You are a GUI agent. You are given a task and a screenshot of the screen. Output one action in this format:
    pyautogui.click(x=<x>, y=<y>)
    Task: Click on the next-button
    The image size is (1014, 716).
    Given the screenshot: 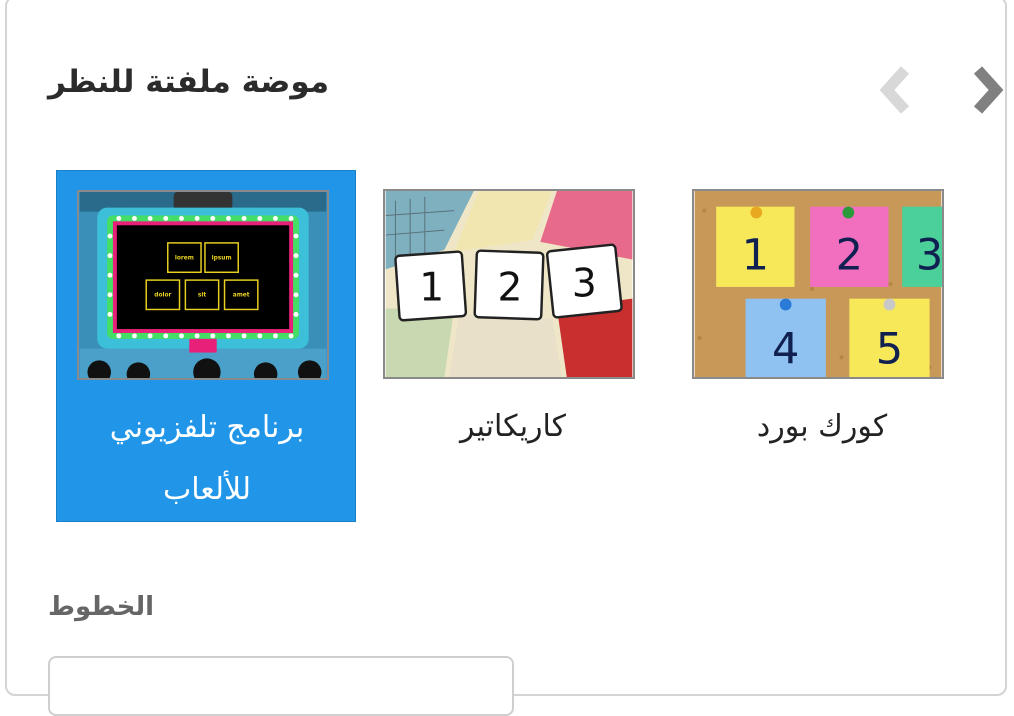 What is the action you would take?
    pyautogui.click(x=986, y=90)
    